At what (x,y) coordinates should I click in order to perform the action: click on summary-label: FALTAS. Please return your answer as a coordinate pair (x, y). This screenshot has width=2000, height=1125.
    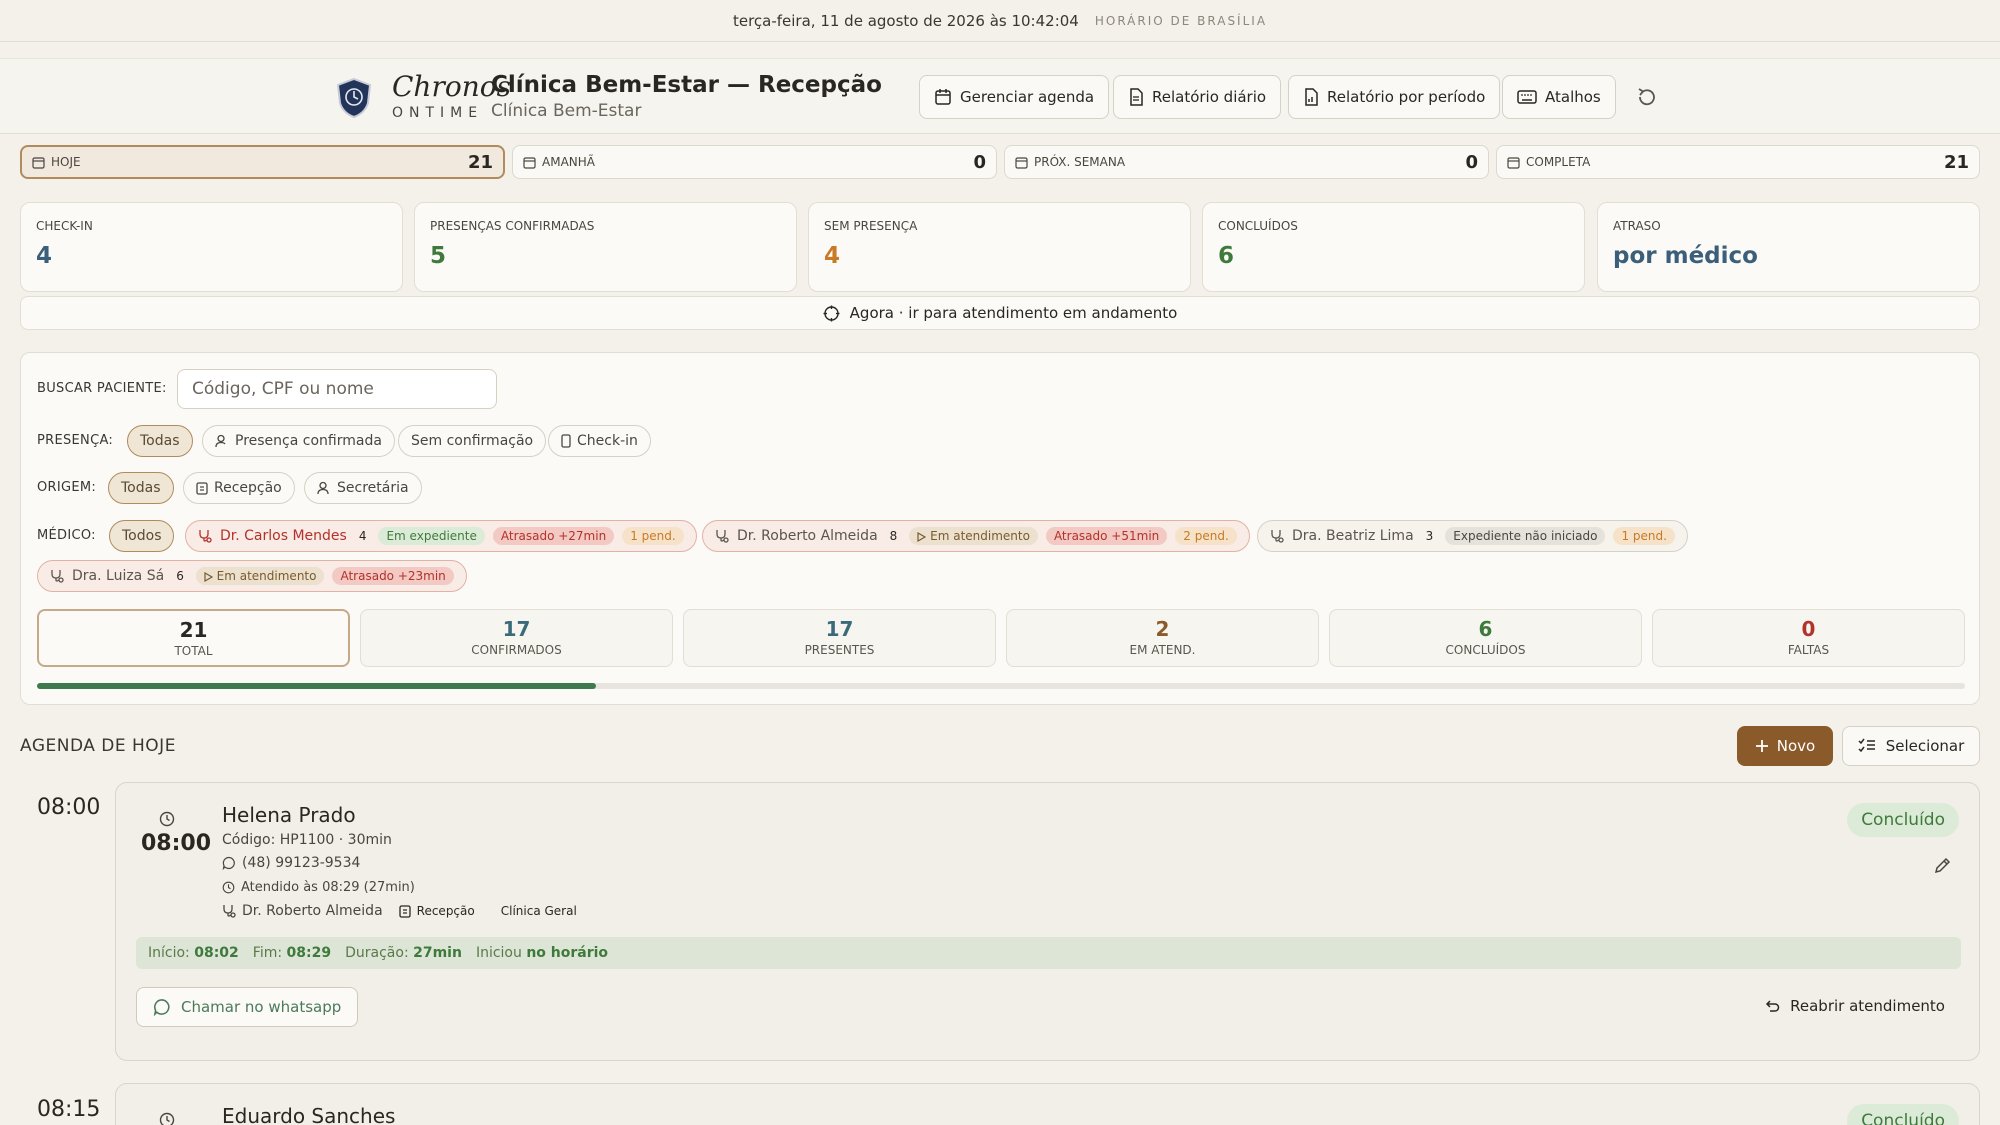
    Looking at the image, I should click on (1808, 650).